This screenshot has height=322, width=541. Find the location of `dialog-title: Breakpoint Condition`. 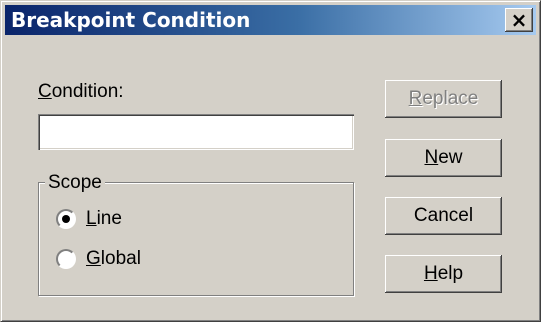

dialog-title: Breakpoint Condition is located at coordinates (131, 20).